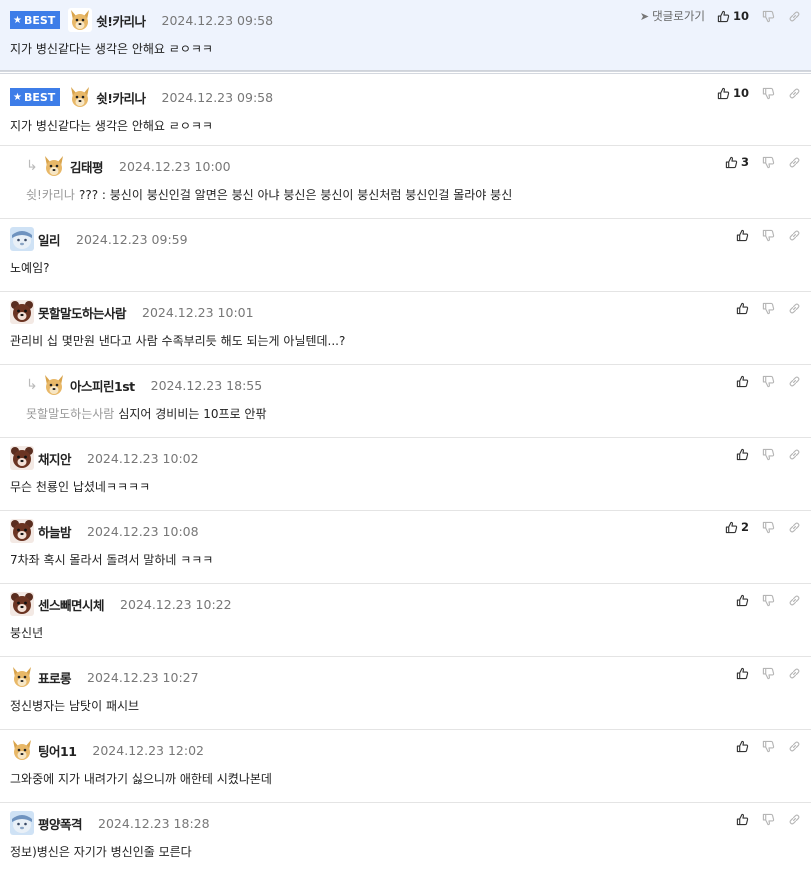 The width and height of the screenshot is (811, 872). What do you see at coordinates (87, 166) in the screenshot?
I see `nickname: 김태평` at bounding box center [87, 166].